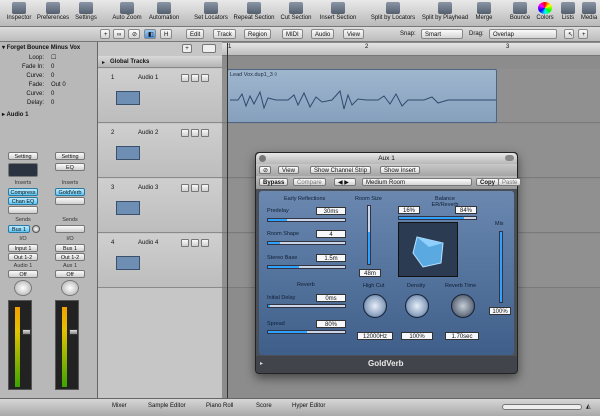 The image size is (600, 416). I want to click on predelay-value: 30ms, so click(331, 211).